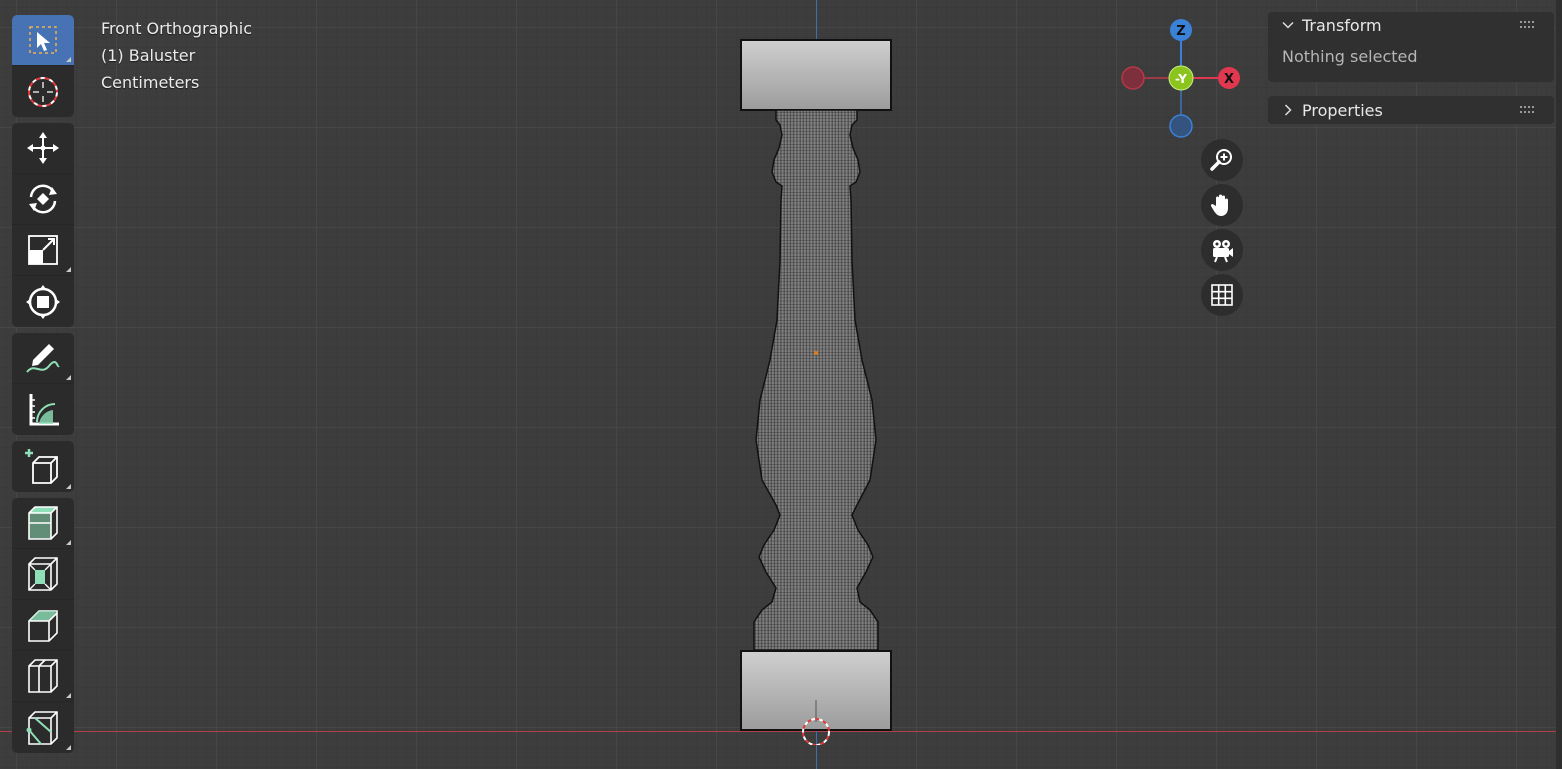  I want to click on neg-x-axis-ball, so click(1133, 78).